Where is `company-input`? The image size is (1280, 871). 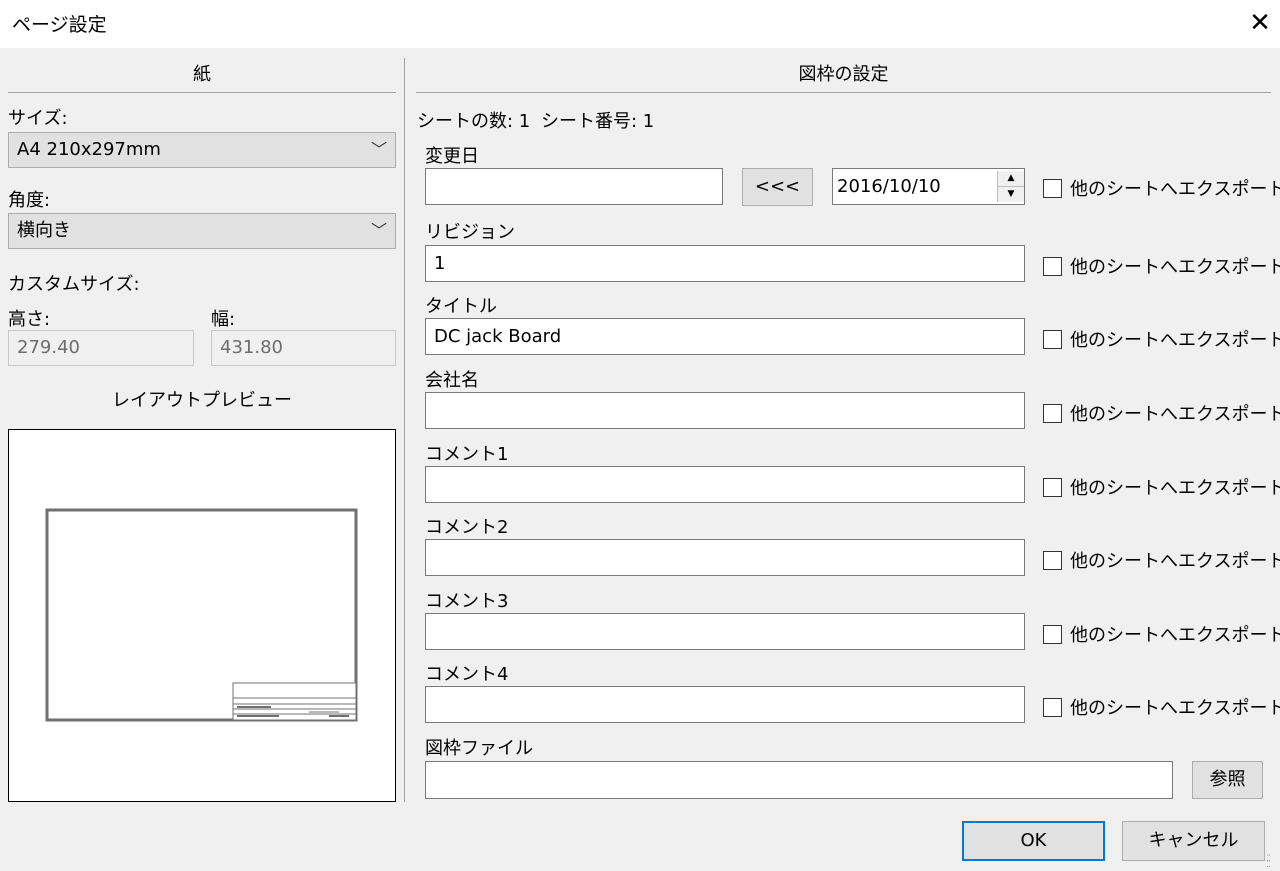 company-input is located at coordinates (725, 410).